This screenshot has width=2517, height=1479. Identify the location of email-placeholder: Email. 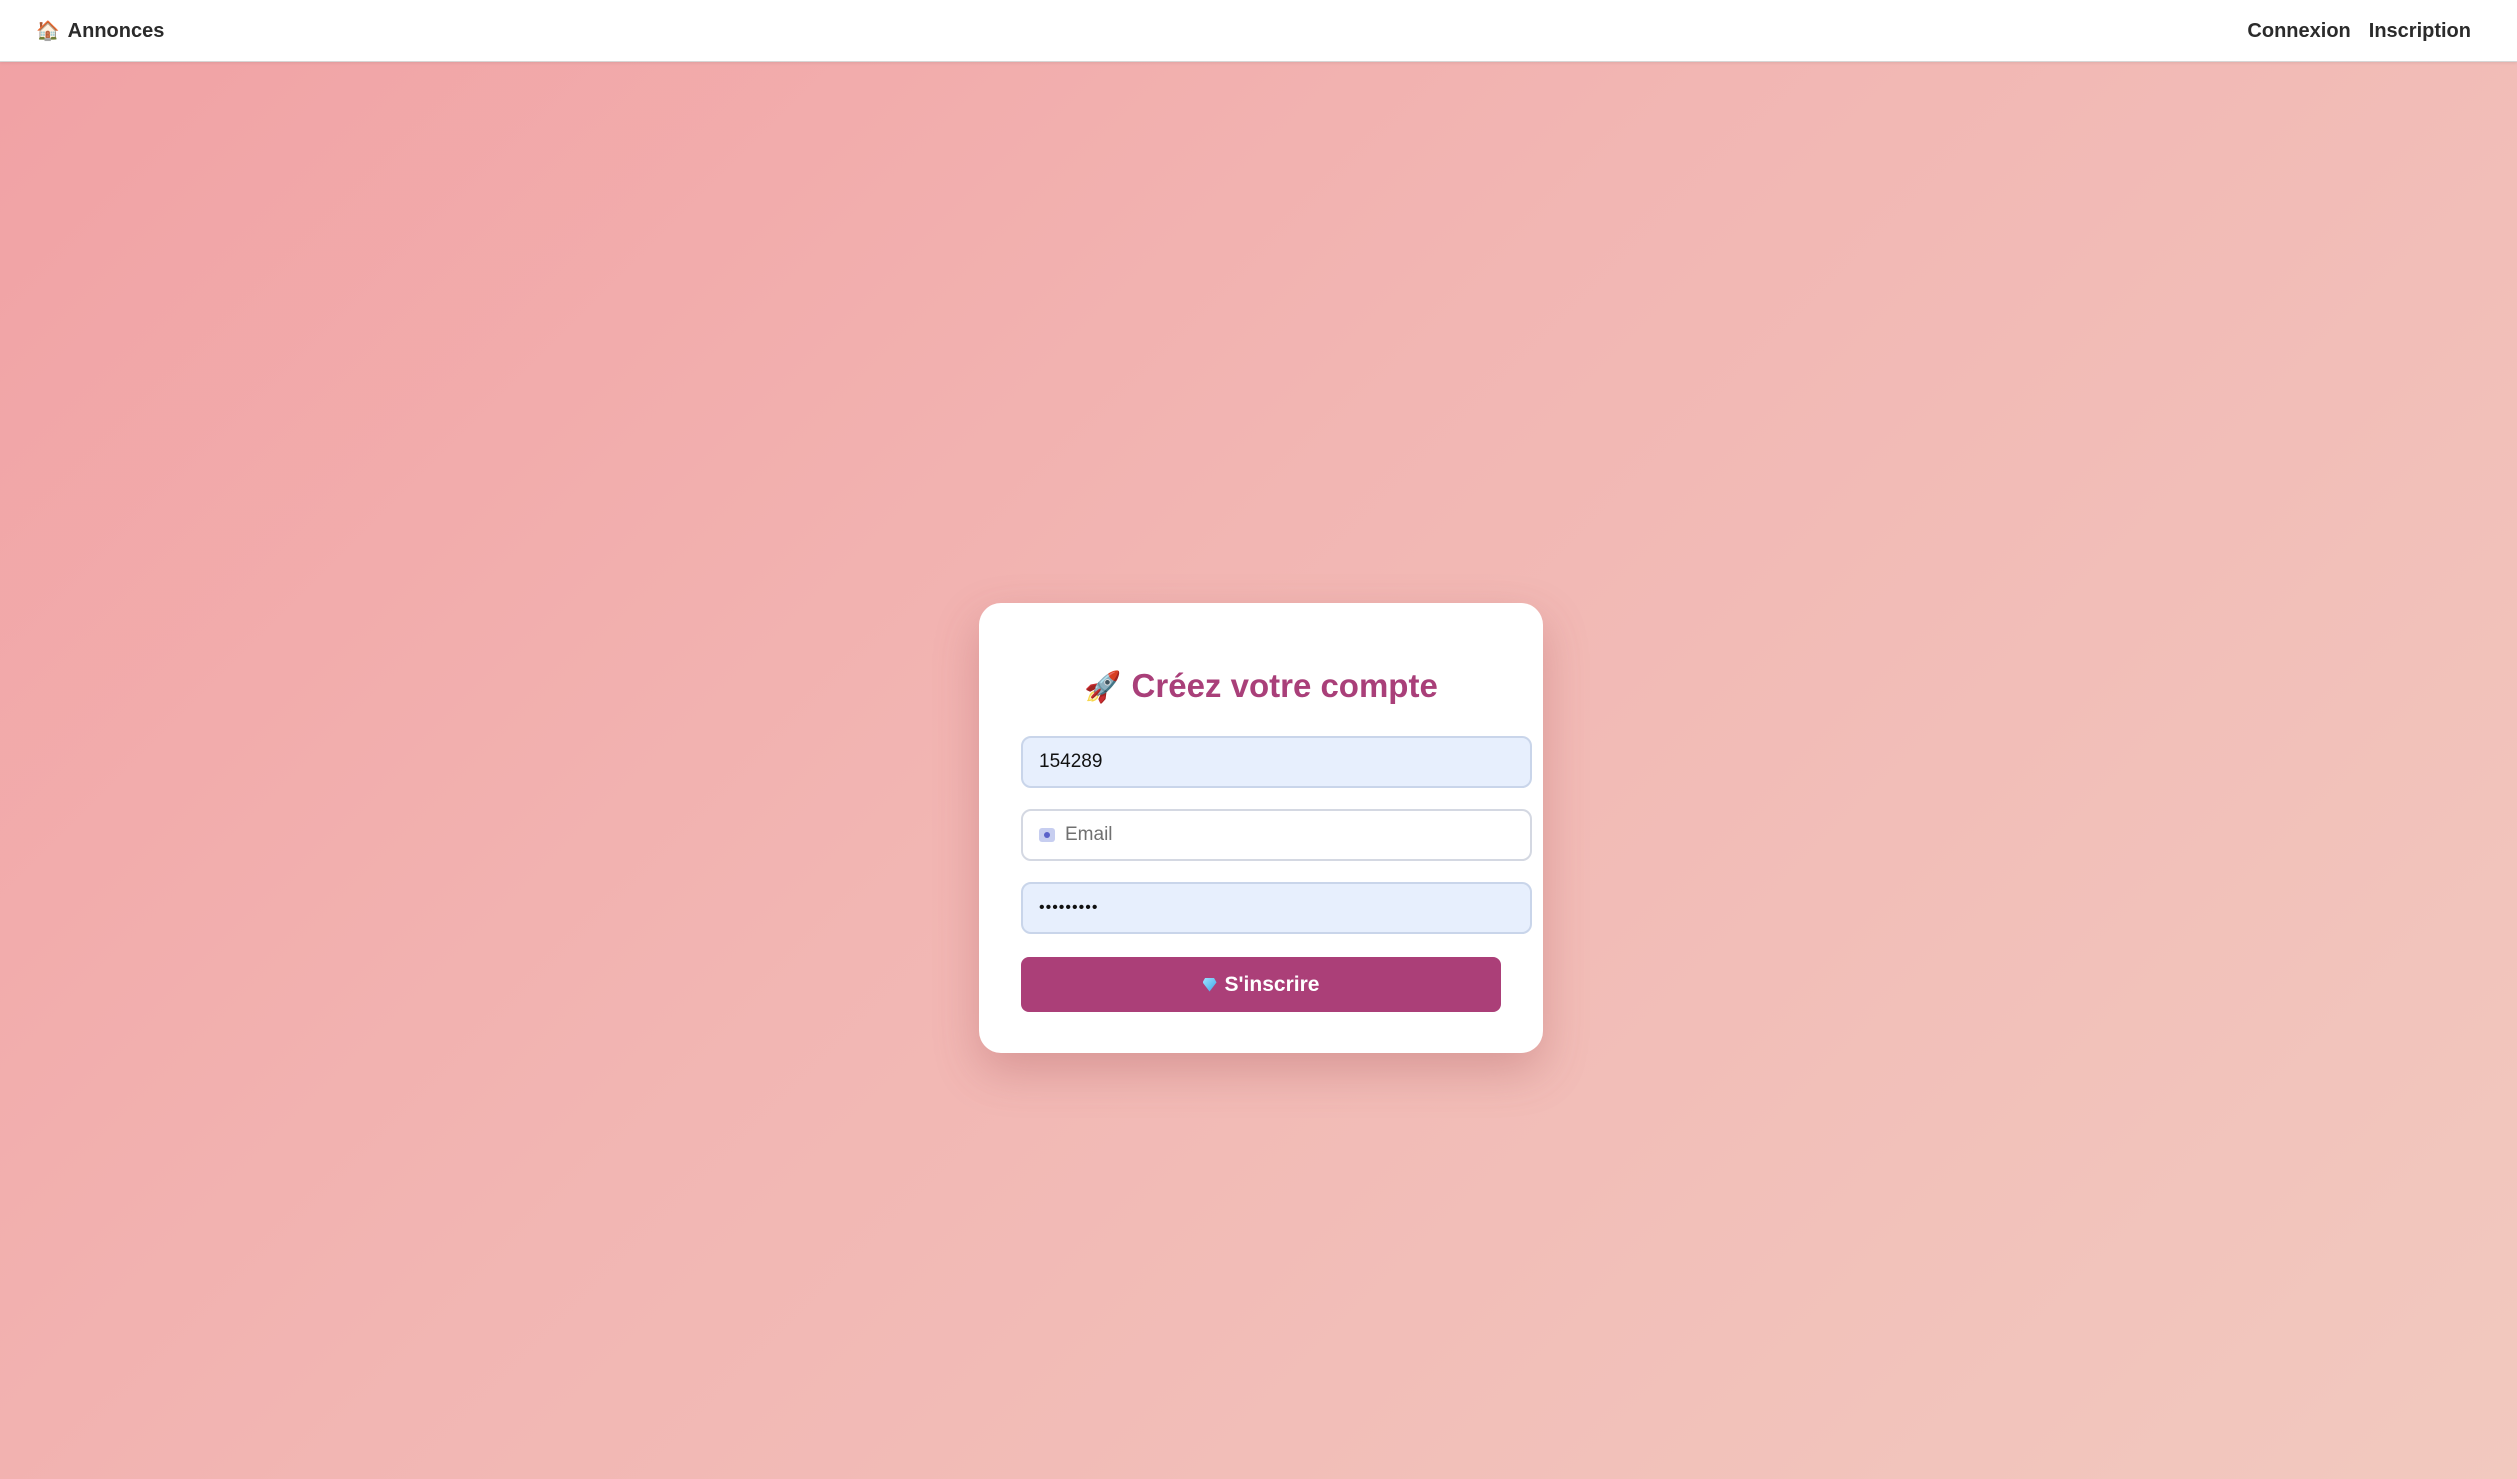
(1089, 834).